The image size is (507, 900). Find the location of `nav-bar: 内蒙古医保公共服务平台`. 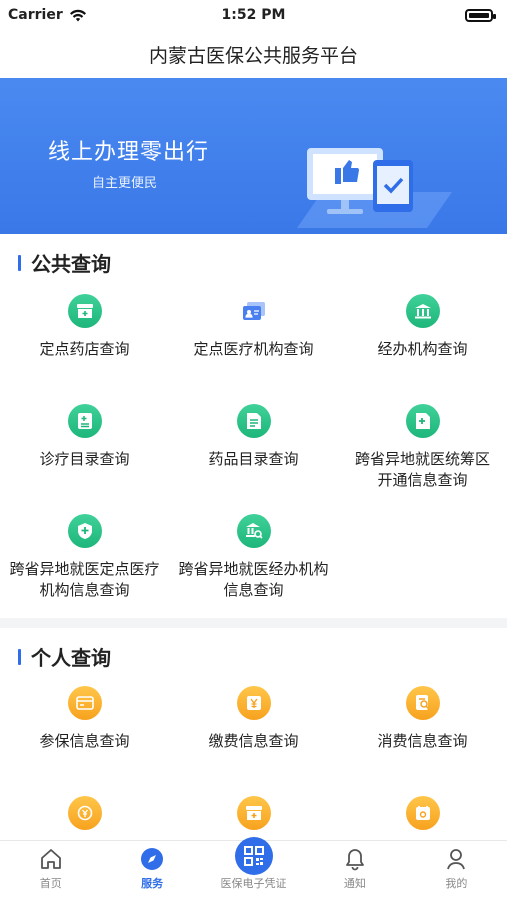

nav-bar: 内蒙古医保公共服务平台 is located at coordinates (253, 54).